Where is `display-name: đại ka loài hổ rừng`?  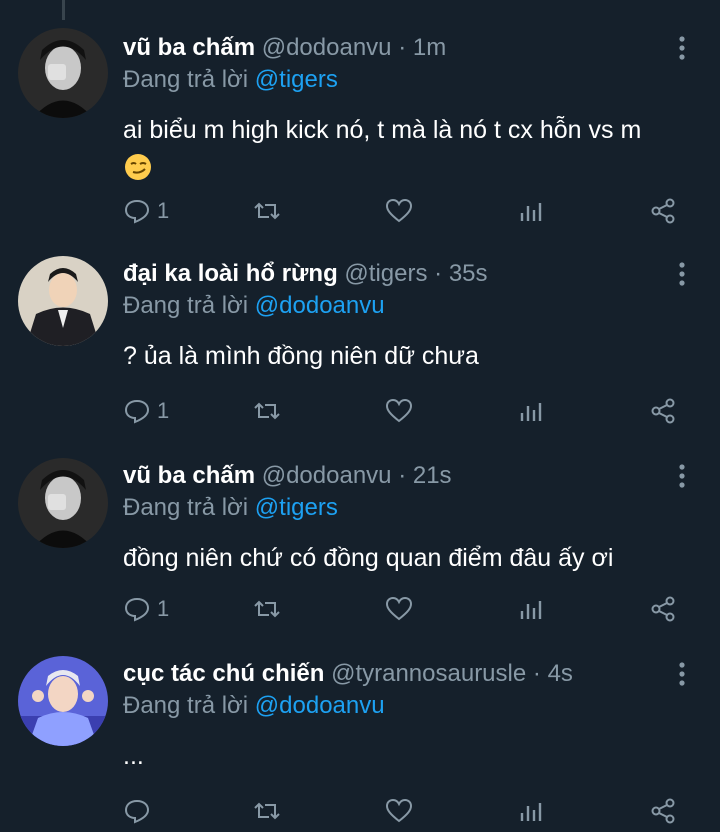
display-name: đại ka loài hổ rừng is located at coordinates (230, 273).